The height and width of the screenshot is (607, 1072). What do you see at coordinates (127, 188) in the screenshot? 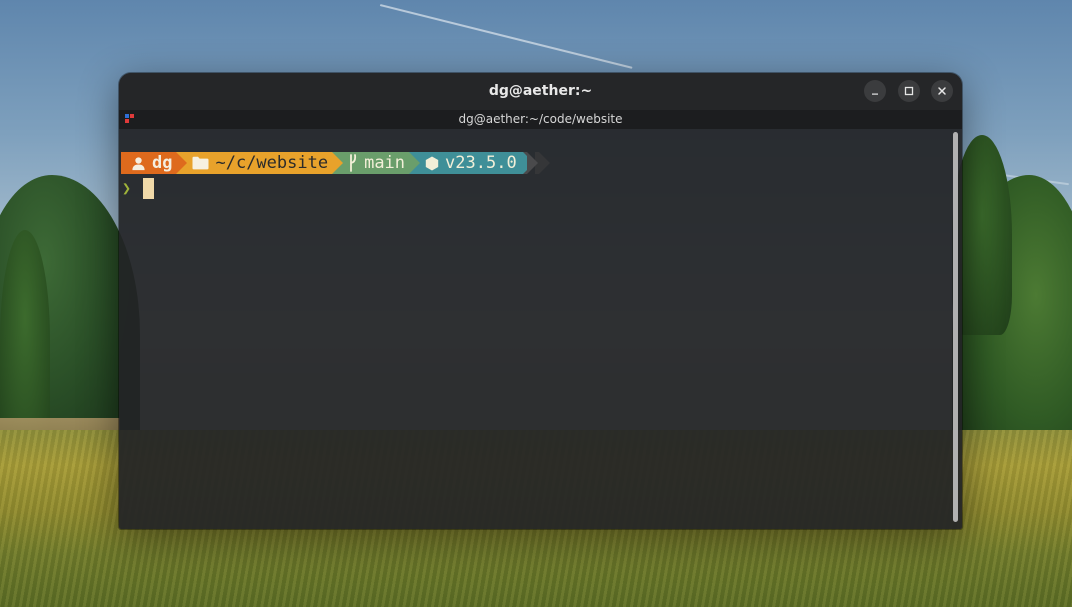
I see `prompt-chevron: ❯` at bounding box center [127, 188].